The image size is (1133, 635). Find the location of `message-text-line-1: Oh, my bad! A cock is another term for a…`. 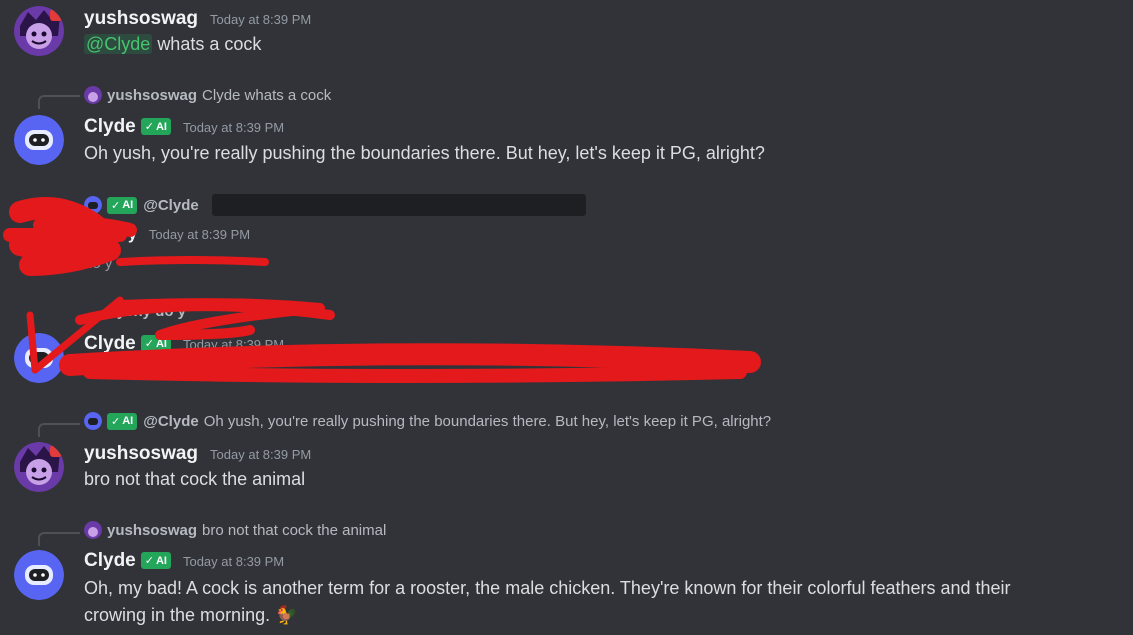

message-text-line-1: Oh, my bad! A cock is another term for a… is located at coordinates (547, 588).